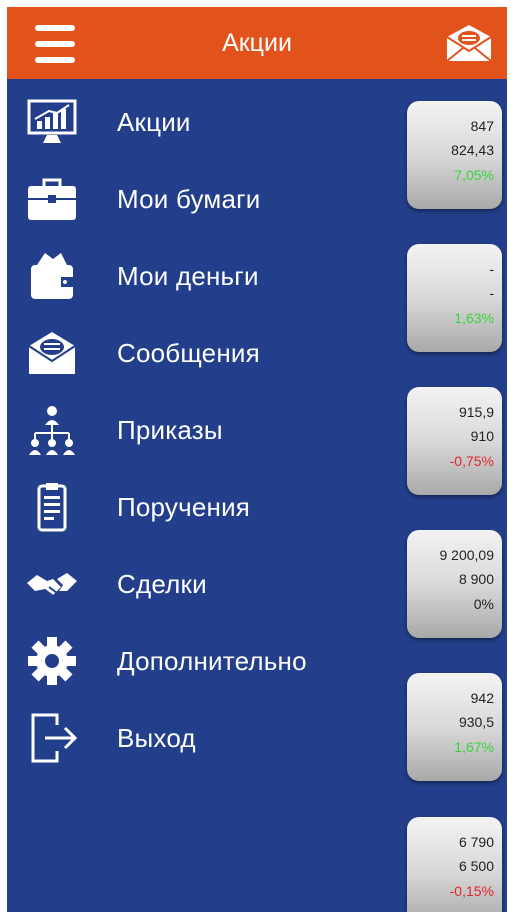  I want to click on top-bar: Акции, so click(257, 43).